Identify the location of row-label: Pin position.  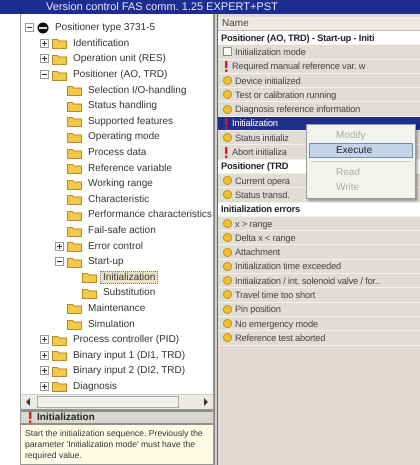
(258, 309).